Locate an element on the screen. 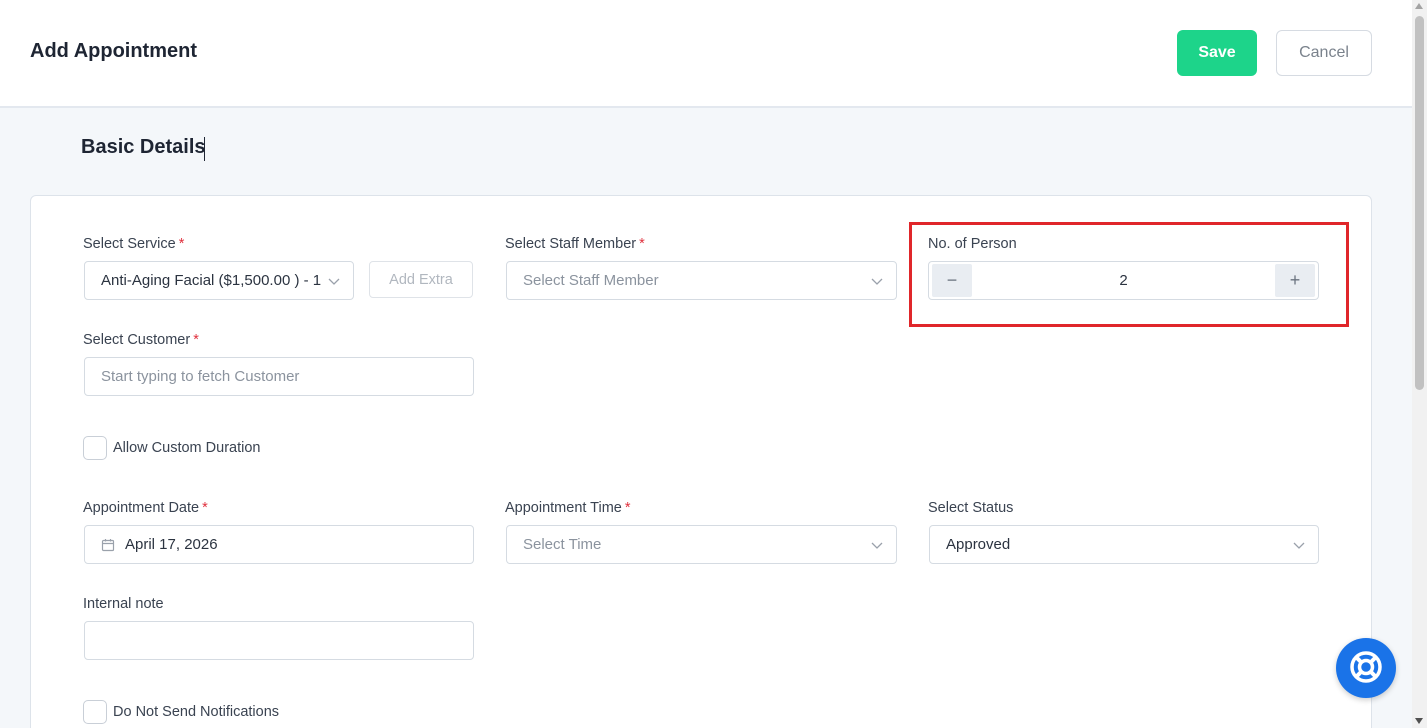 This screenshot has width=1427, height=728. highlight-box is located at coordinates (1129, 274).